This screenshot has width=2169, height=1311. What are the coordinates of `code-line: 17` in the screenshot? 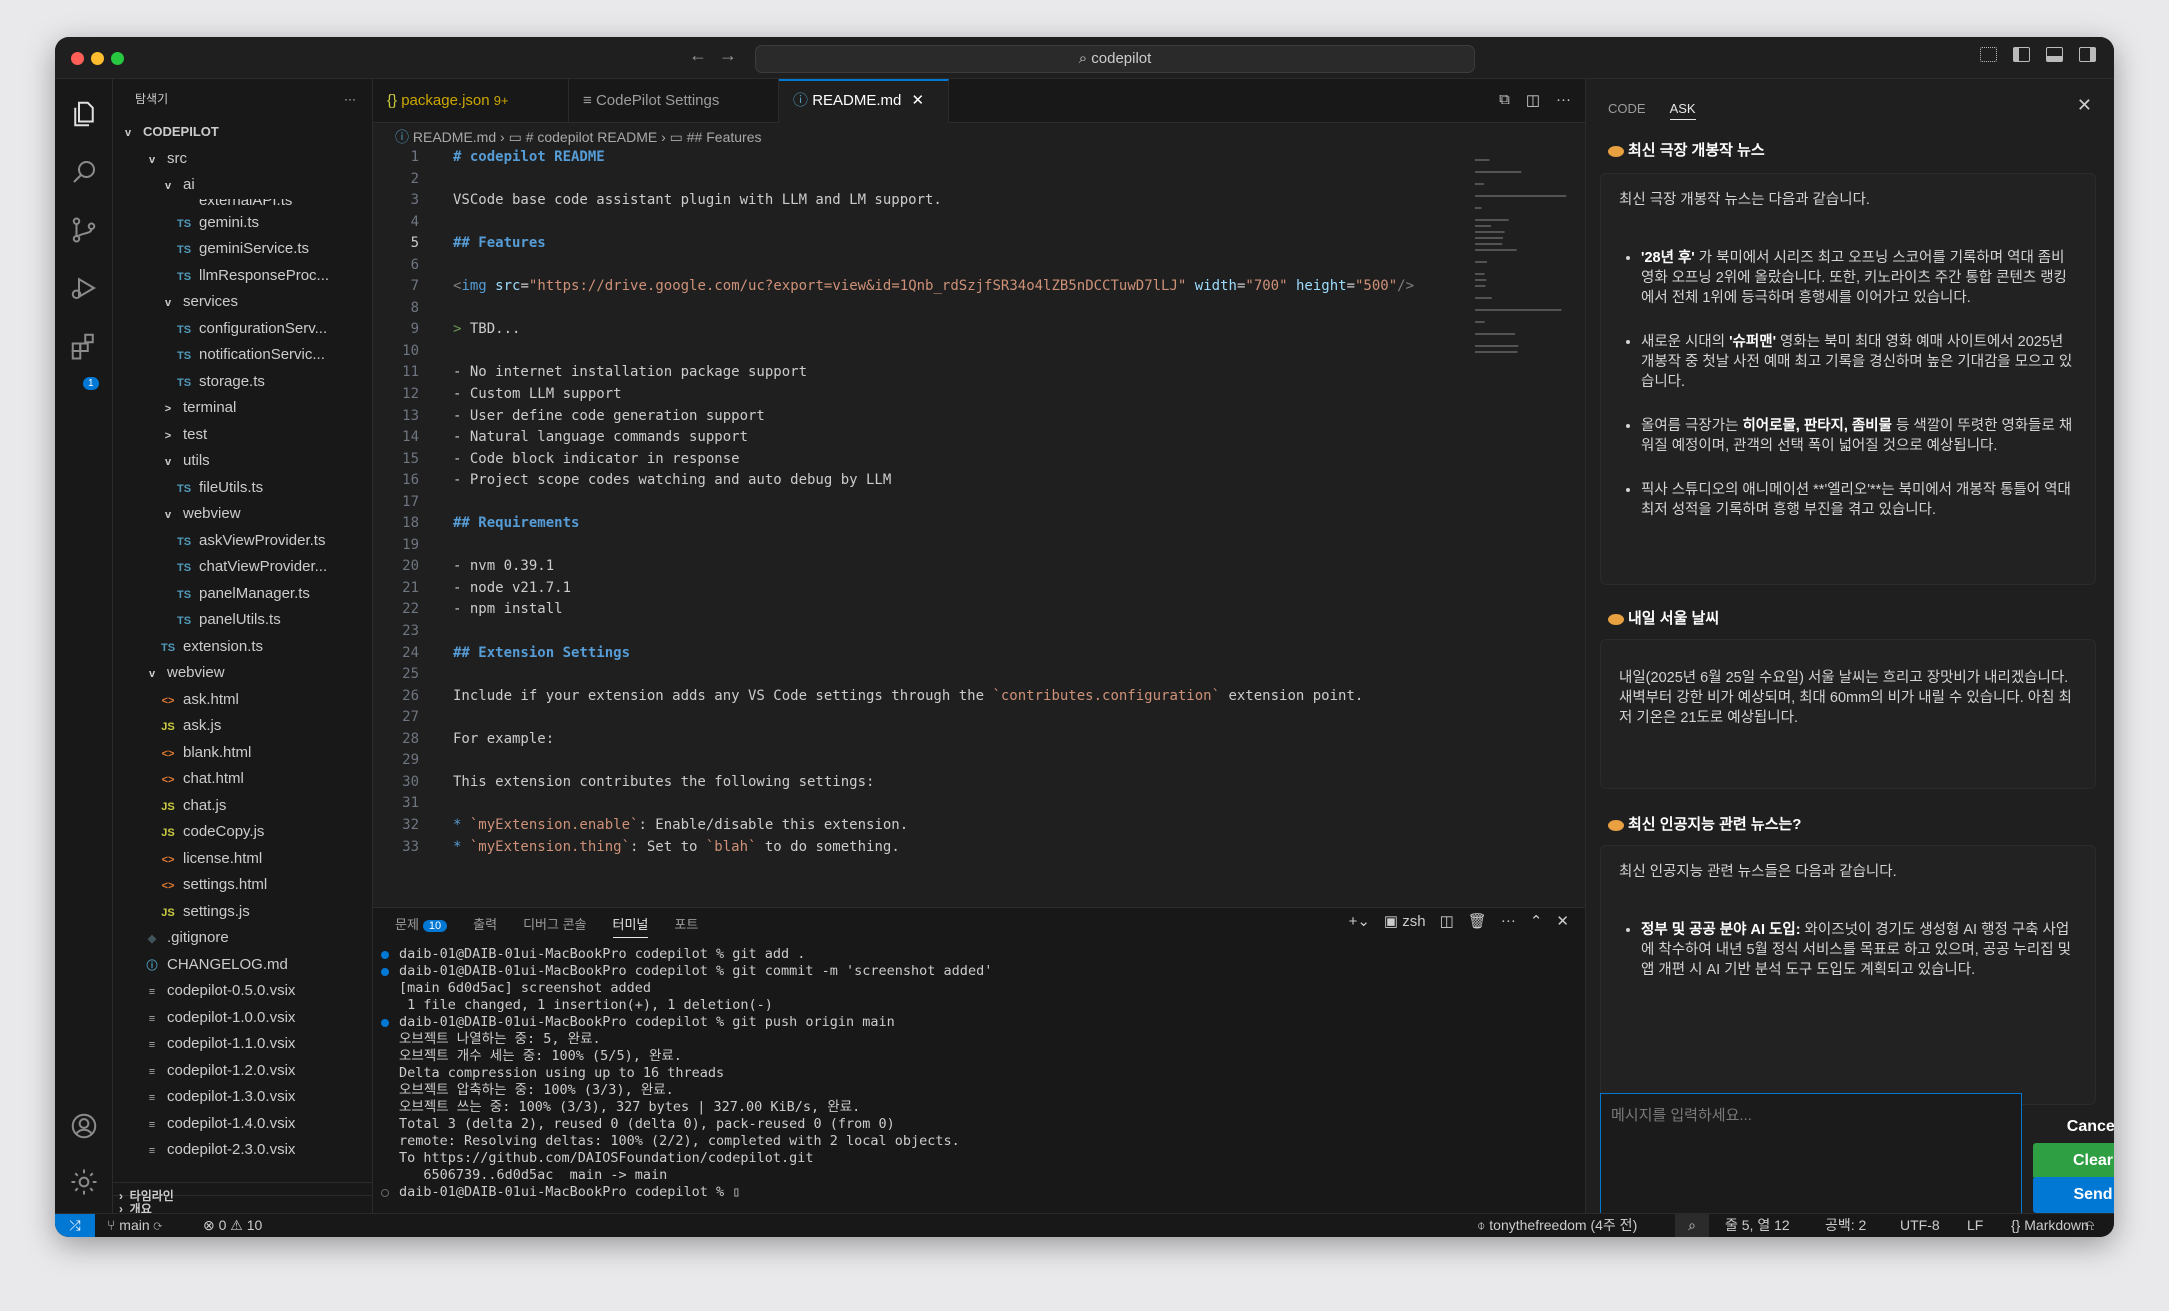 It's located at (918, 503).